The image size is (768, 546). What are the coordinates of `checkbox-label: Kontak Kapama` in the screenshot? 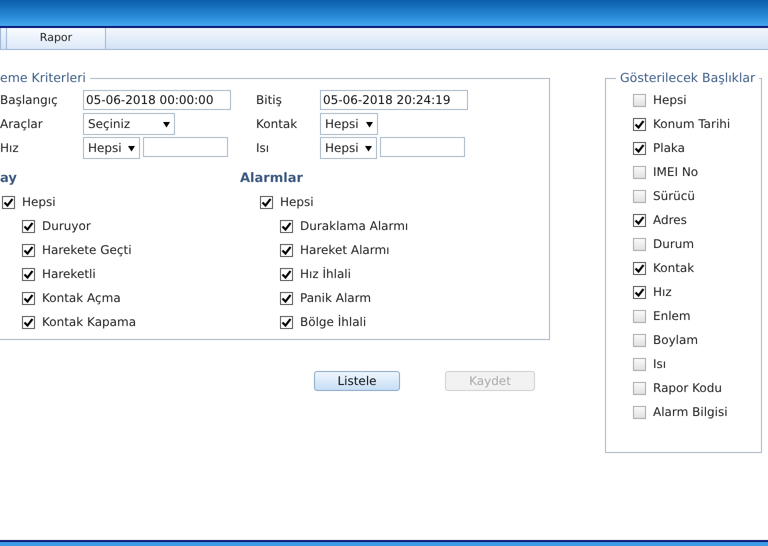 It's located at (89, 322).